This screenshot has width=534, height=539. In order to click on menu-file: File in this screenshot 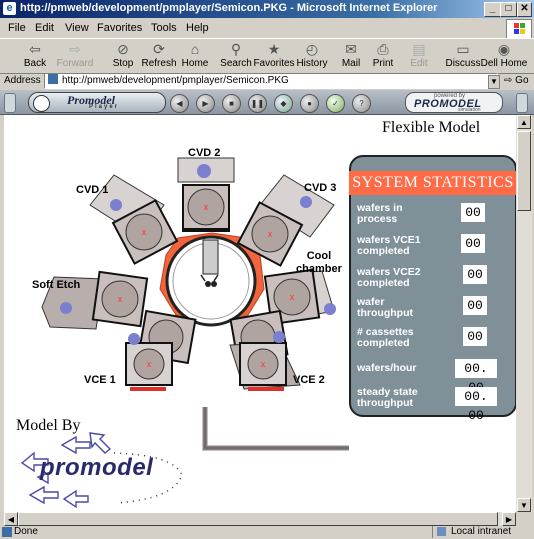, I will do `click(17, 28)`.